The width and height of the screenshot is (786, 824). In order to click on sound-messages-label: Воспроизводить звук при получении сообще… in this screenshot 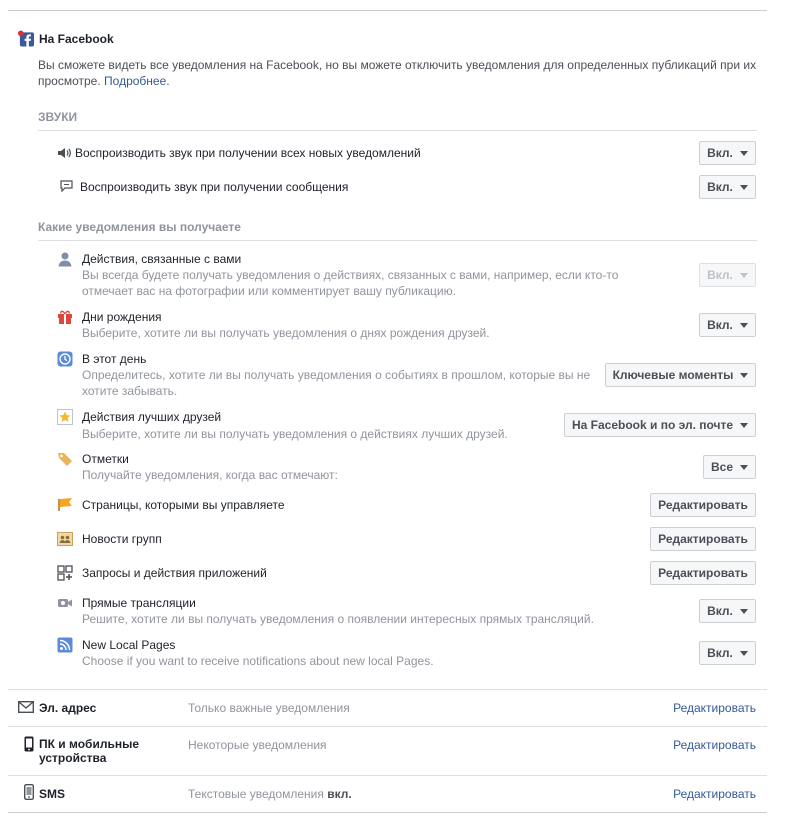, I will do `click(214, 187)`.